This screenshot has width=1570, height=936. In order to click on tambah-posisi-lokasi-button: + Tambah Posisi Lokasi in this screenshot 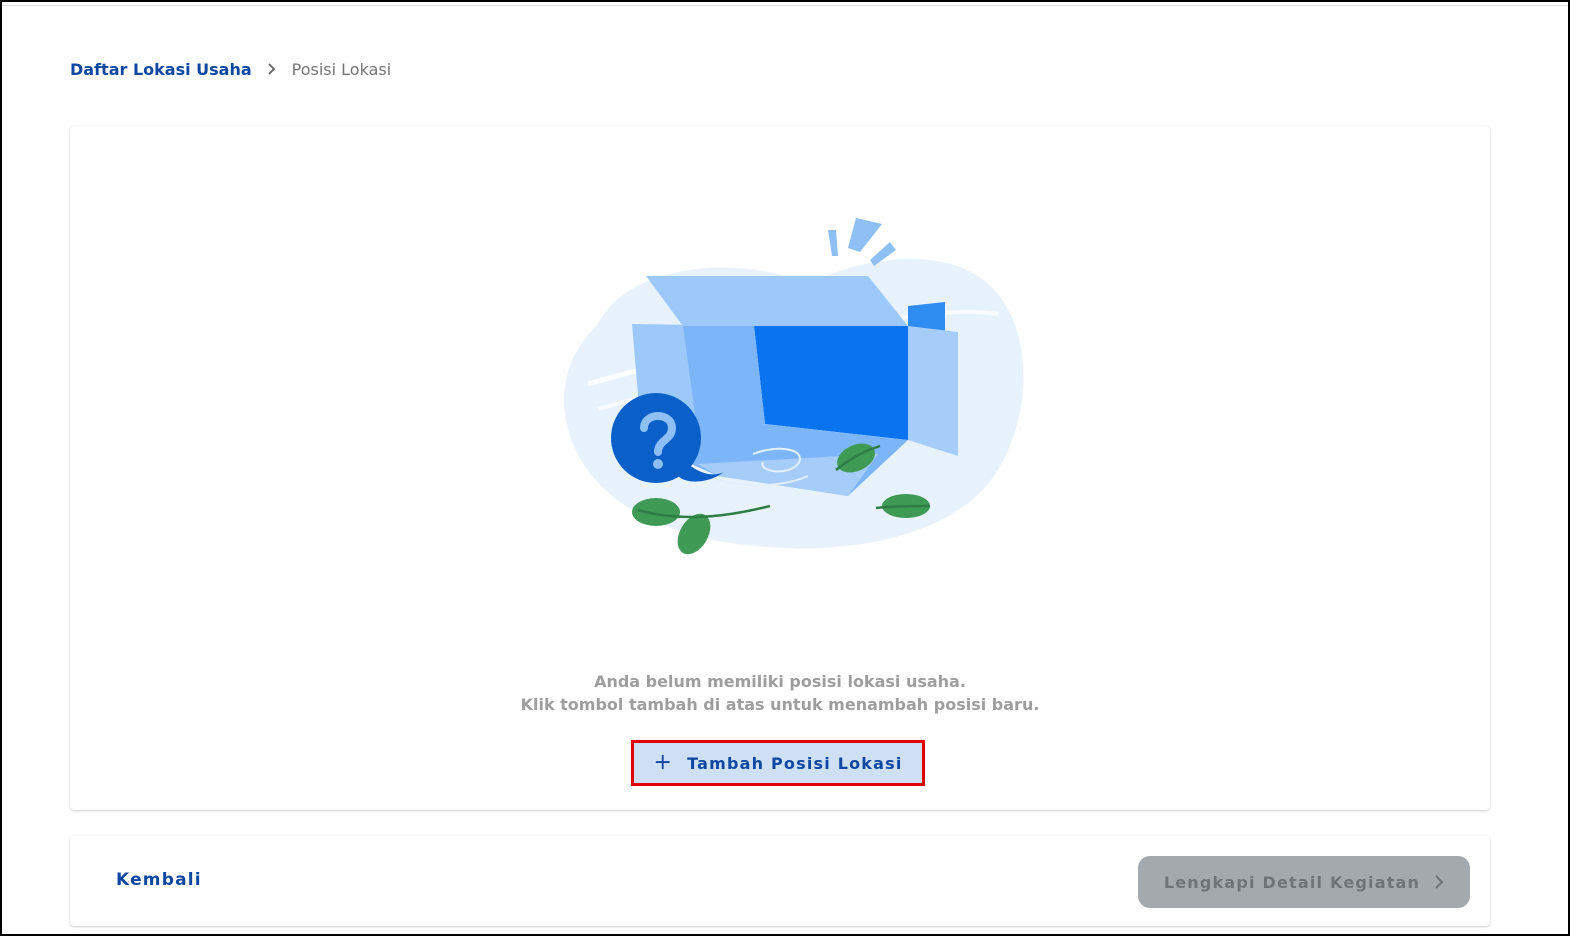, I will do `click(778, 763)`.